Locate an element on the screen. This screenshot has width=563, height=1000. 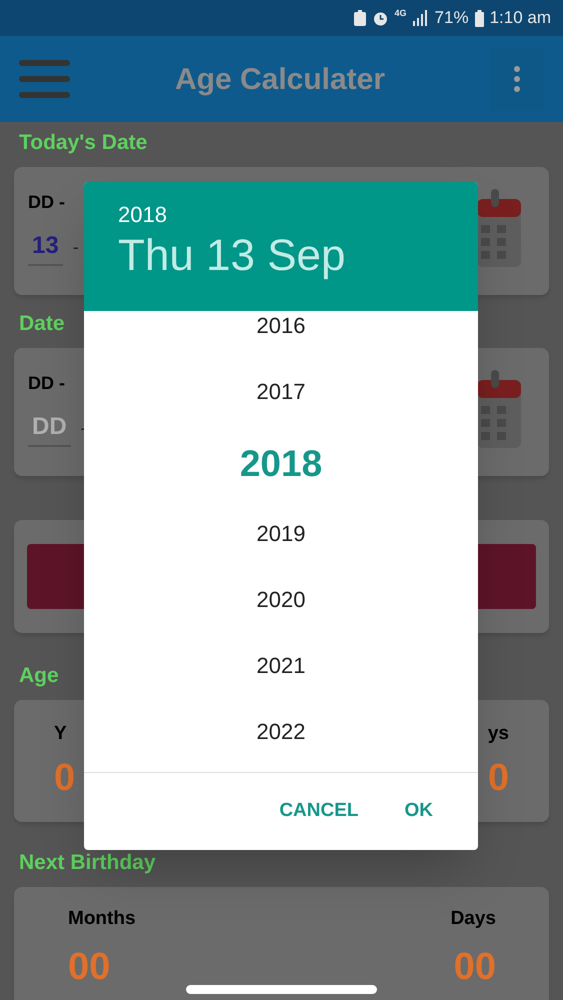
network-label: 4G is located at coordinates (400, 13).